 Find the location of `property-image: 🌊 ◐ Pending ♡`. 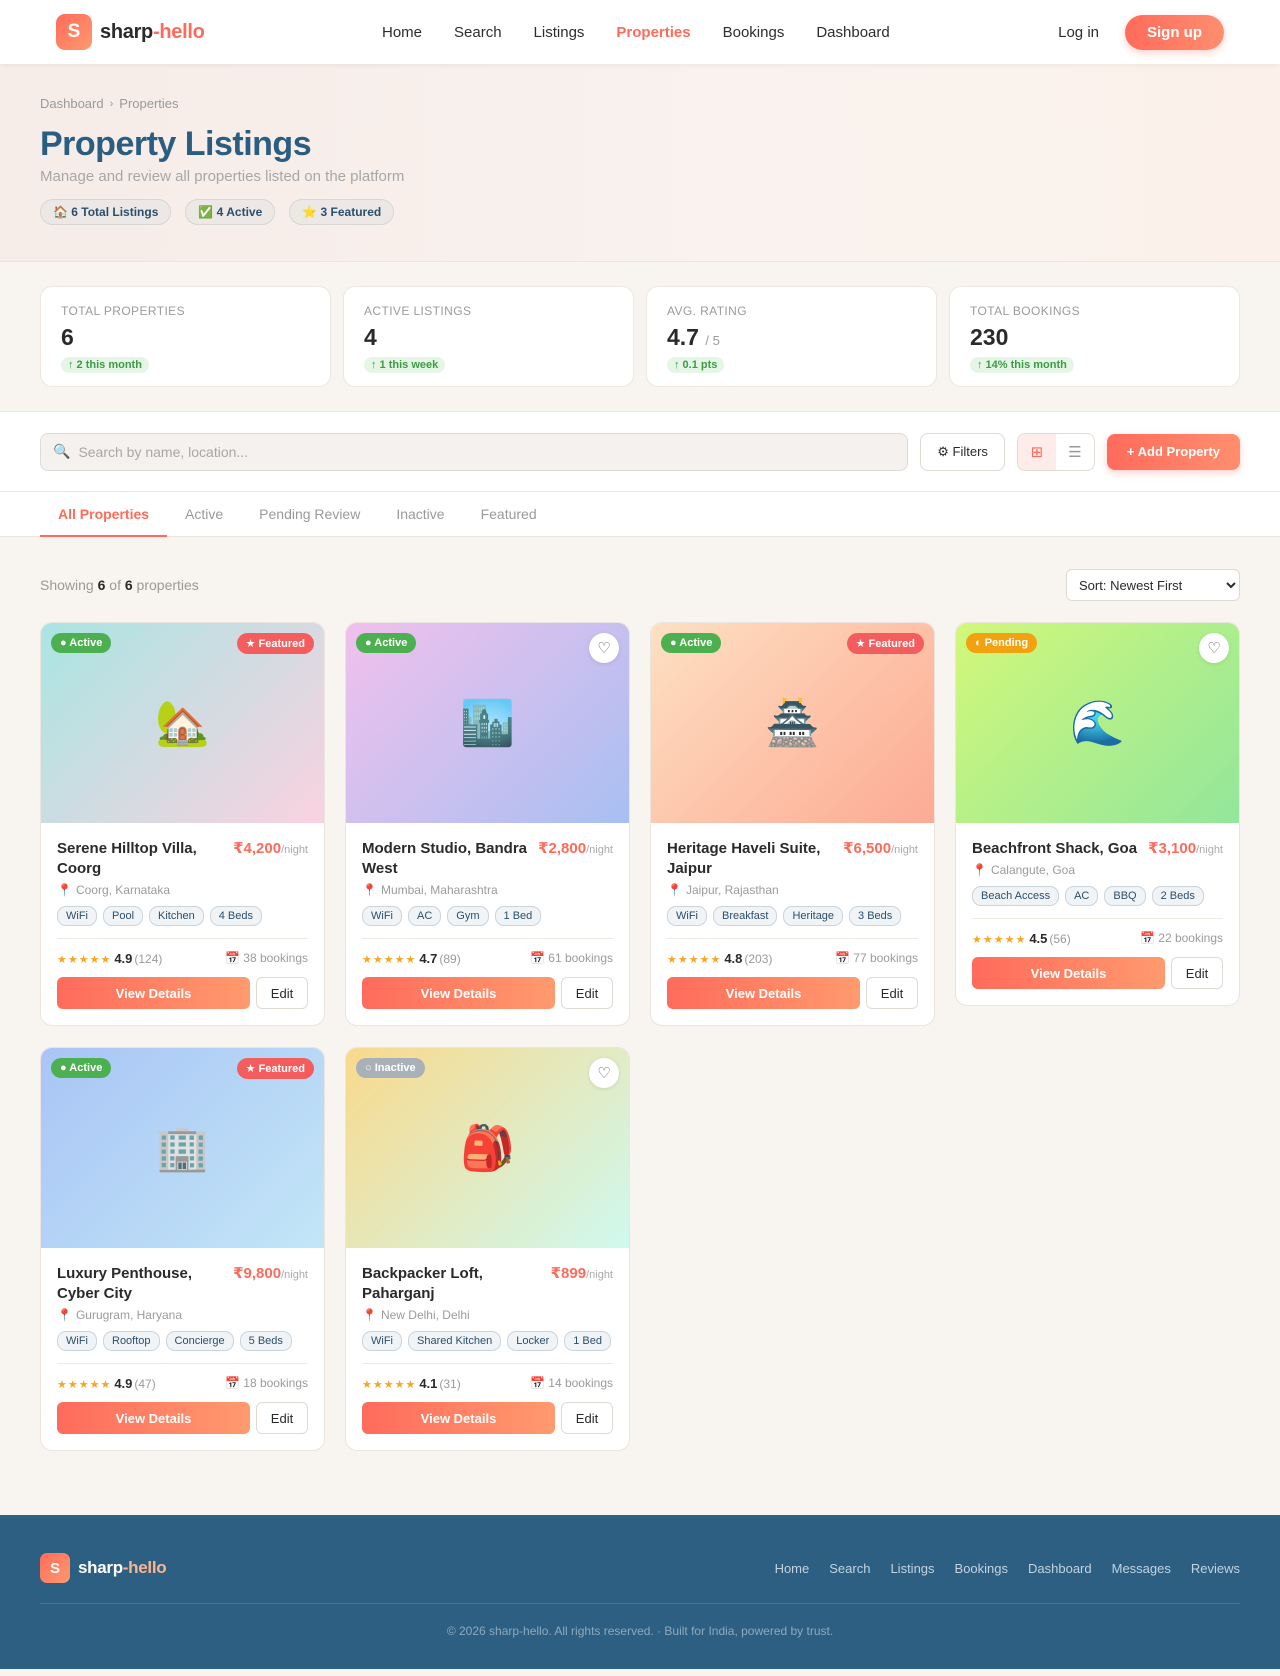

property-image: 🌊 ◐ Pending ♡ is located at coordinates (1097, 723).